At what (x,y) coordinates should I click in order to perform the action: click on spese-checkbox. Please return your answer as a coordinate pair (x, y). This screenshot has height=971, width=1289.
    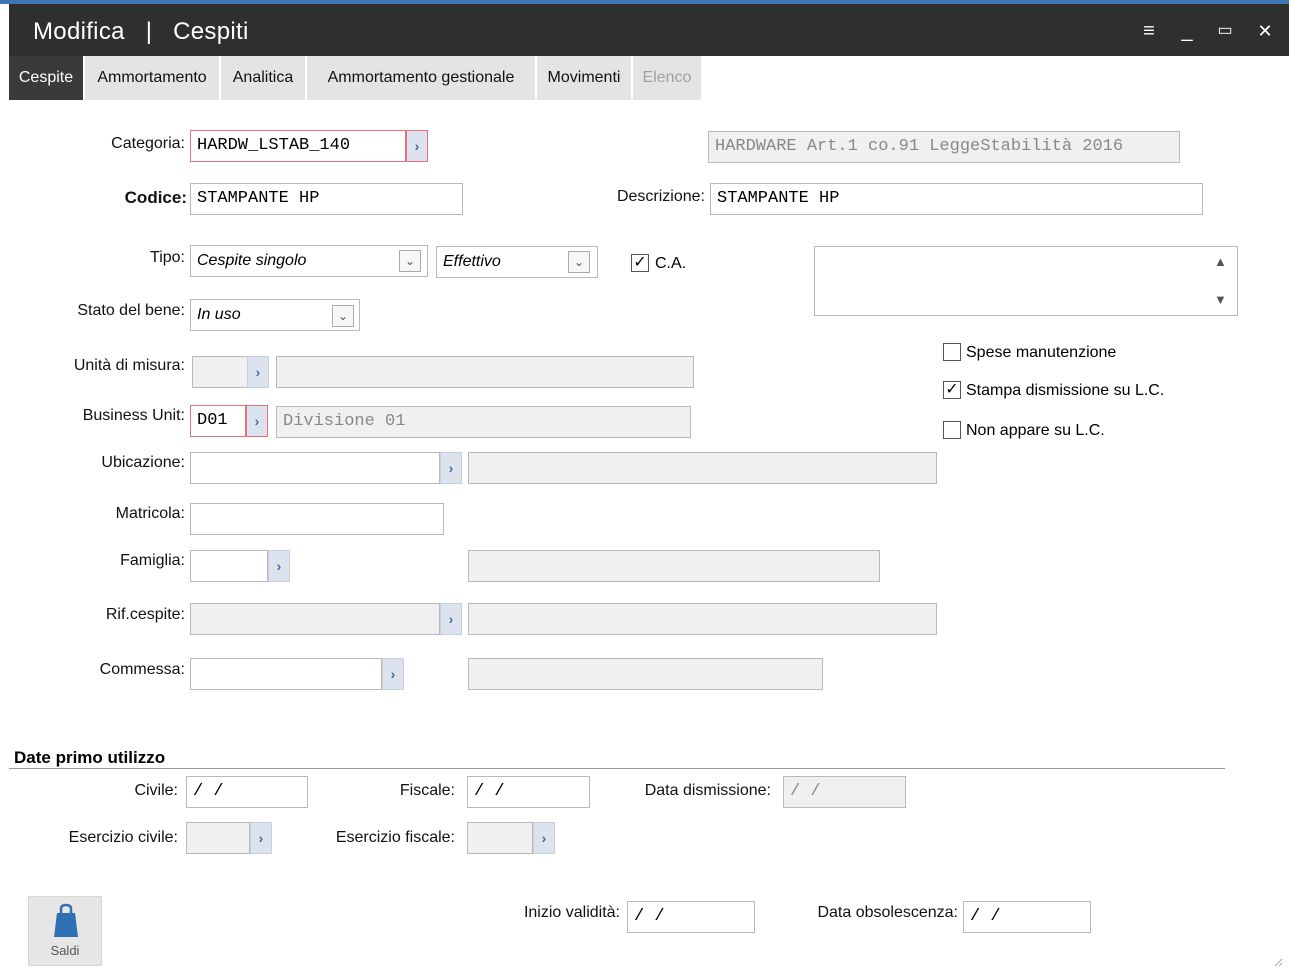
    Looking at the image, I should click on (952, 352).